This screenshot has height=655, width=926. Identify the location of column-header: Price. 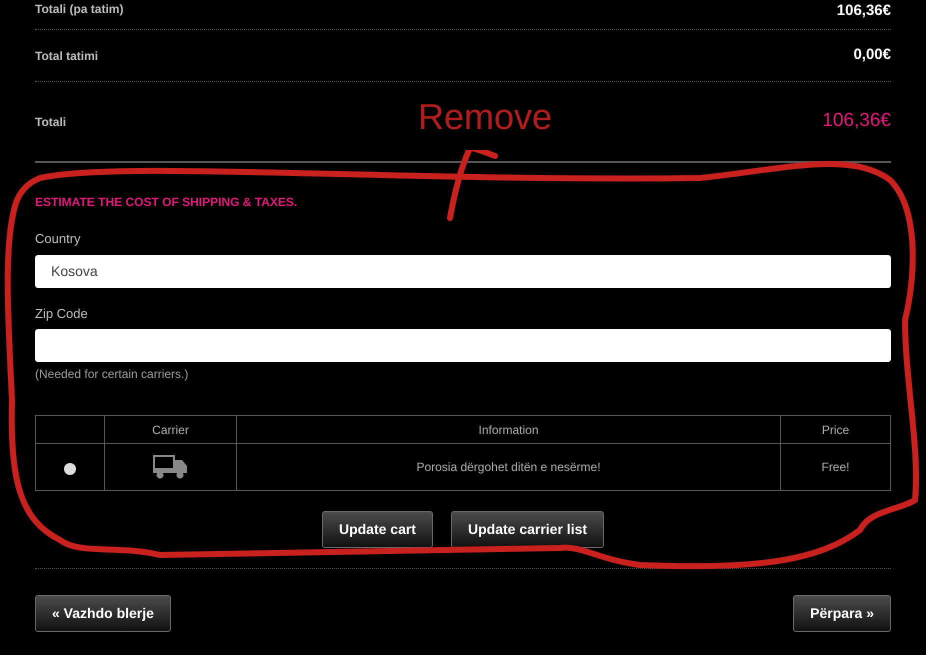
(835, 430).